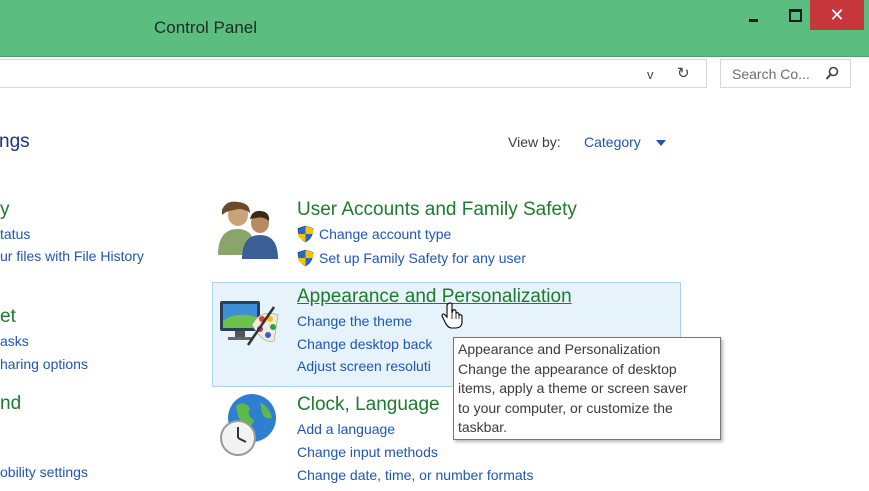  What do you see at coordinates (15, 234) in the screenshot?
I see `left-link-status: tatus` at bounding box center [15, 234].